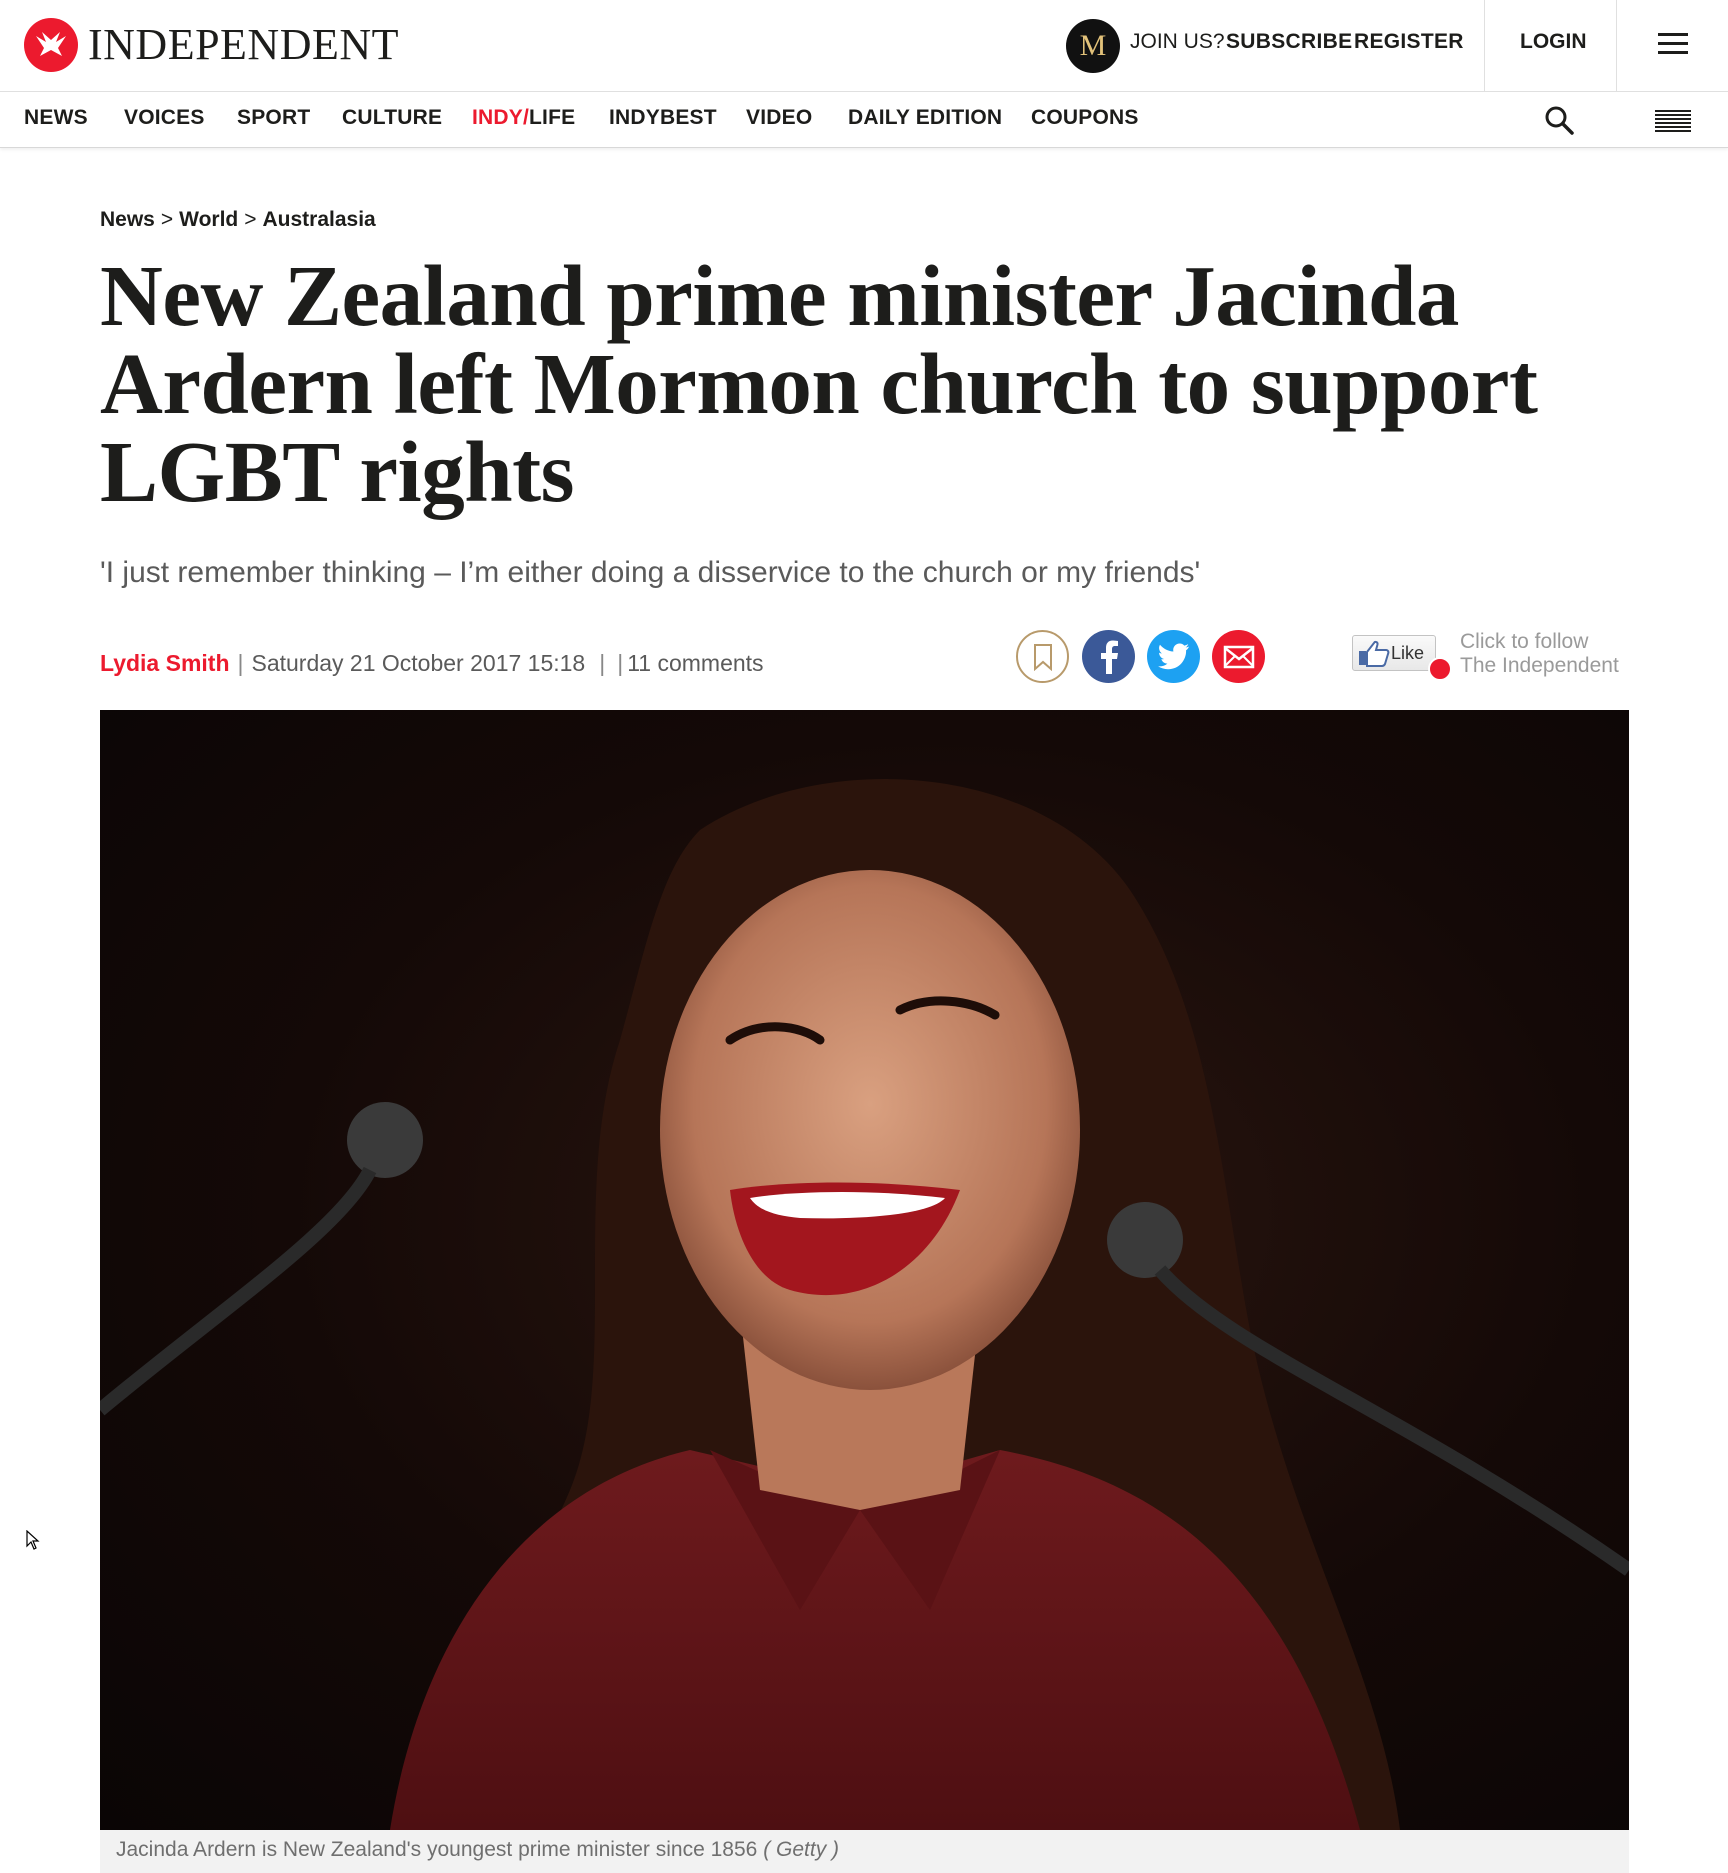 This screenshot has height=1873, width=1728. I want to click on nav-item-indy-life: INDY/LIFE, so click(523, 118).